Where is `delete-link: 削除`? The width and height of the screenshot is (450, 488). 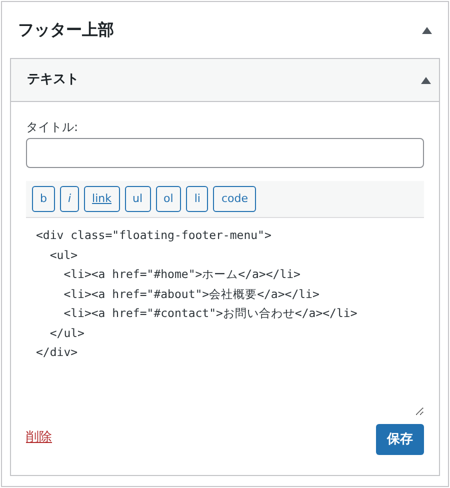 delete-link: 削除 is located at coordinates (39, 438).